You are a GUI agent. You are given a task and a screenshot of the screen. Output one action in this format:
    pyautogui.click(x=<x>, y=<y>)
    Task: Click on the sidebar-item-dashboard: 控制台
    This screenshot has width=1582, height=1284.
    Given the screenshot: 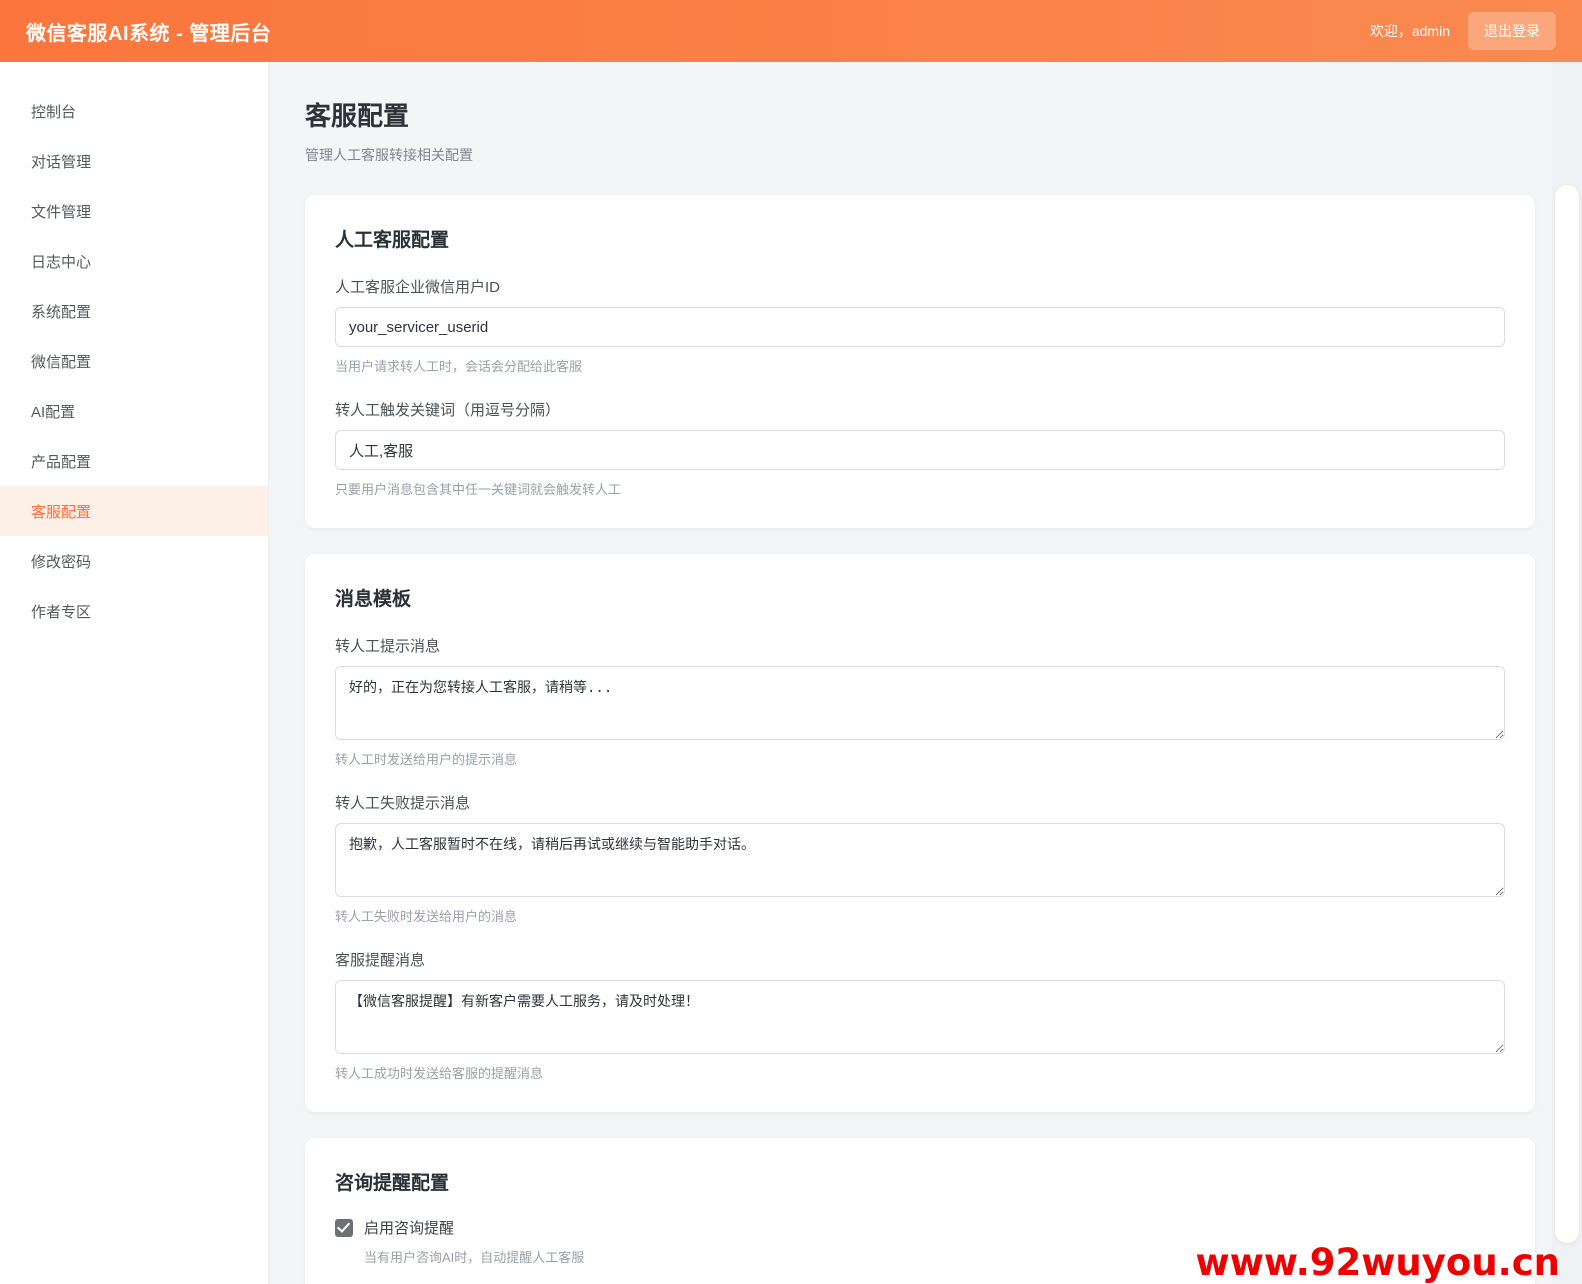 What is the action you would take?
    pyautogui.click(x=134, y=111)
    